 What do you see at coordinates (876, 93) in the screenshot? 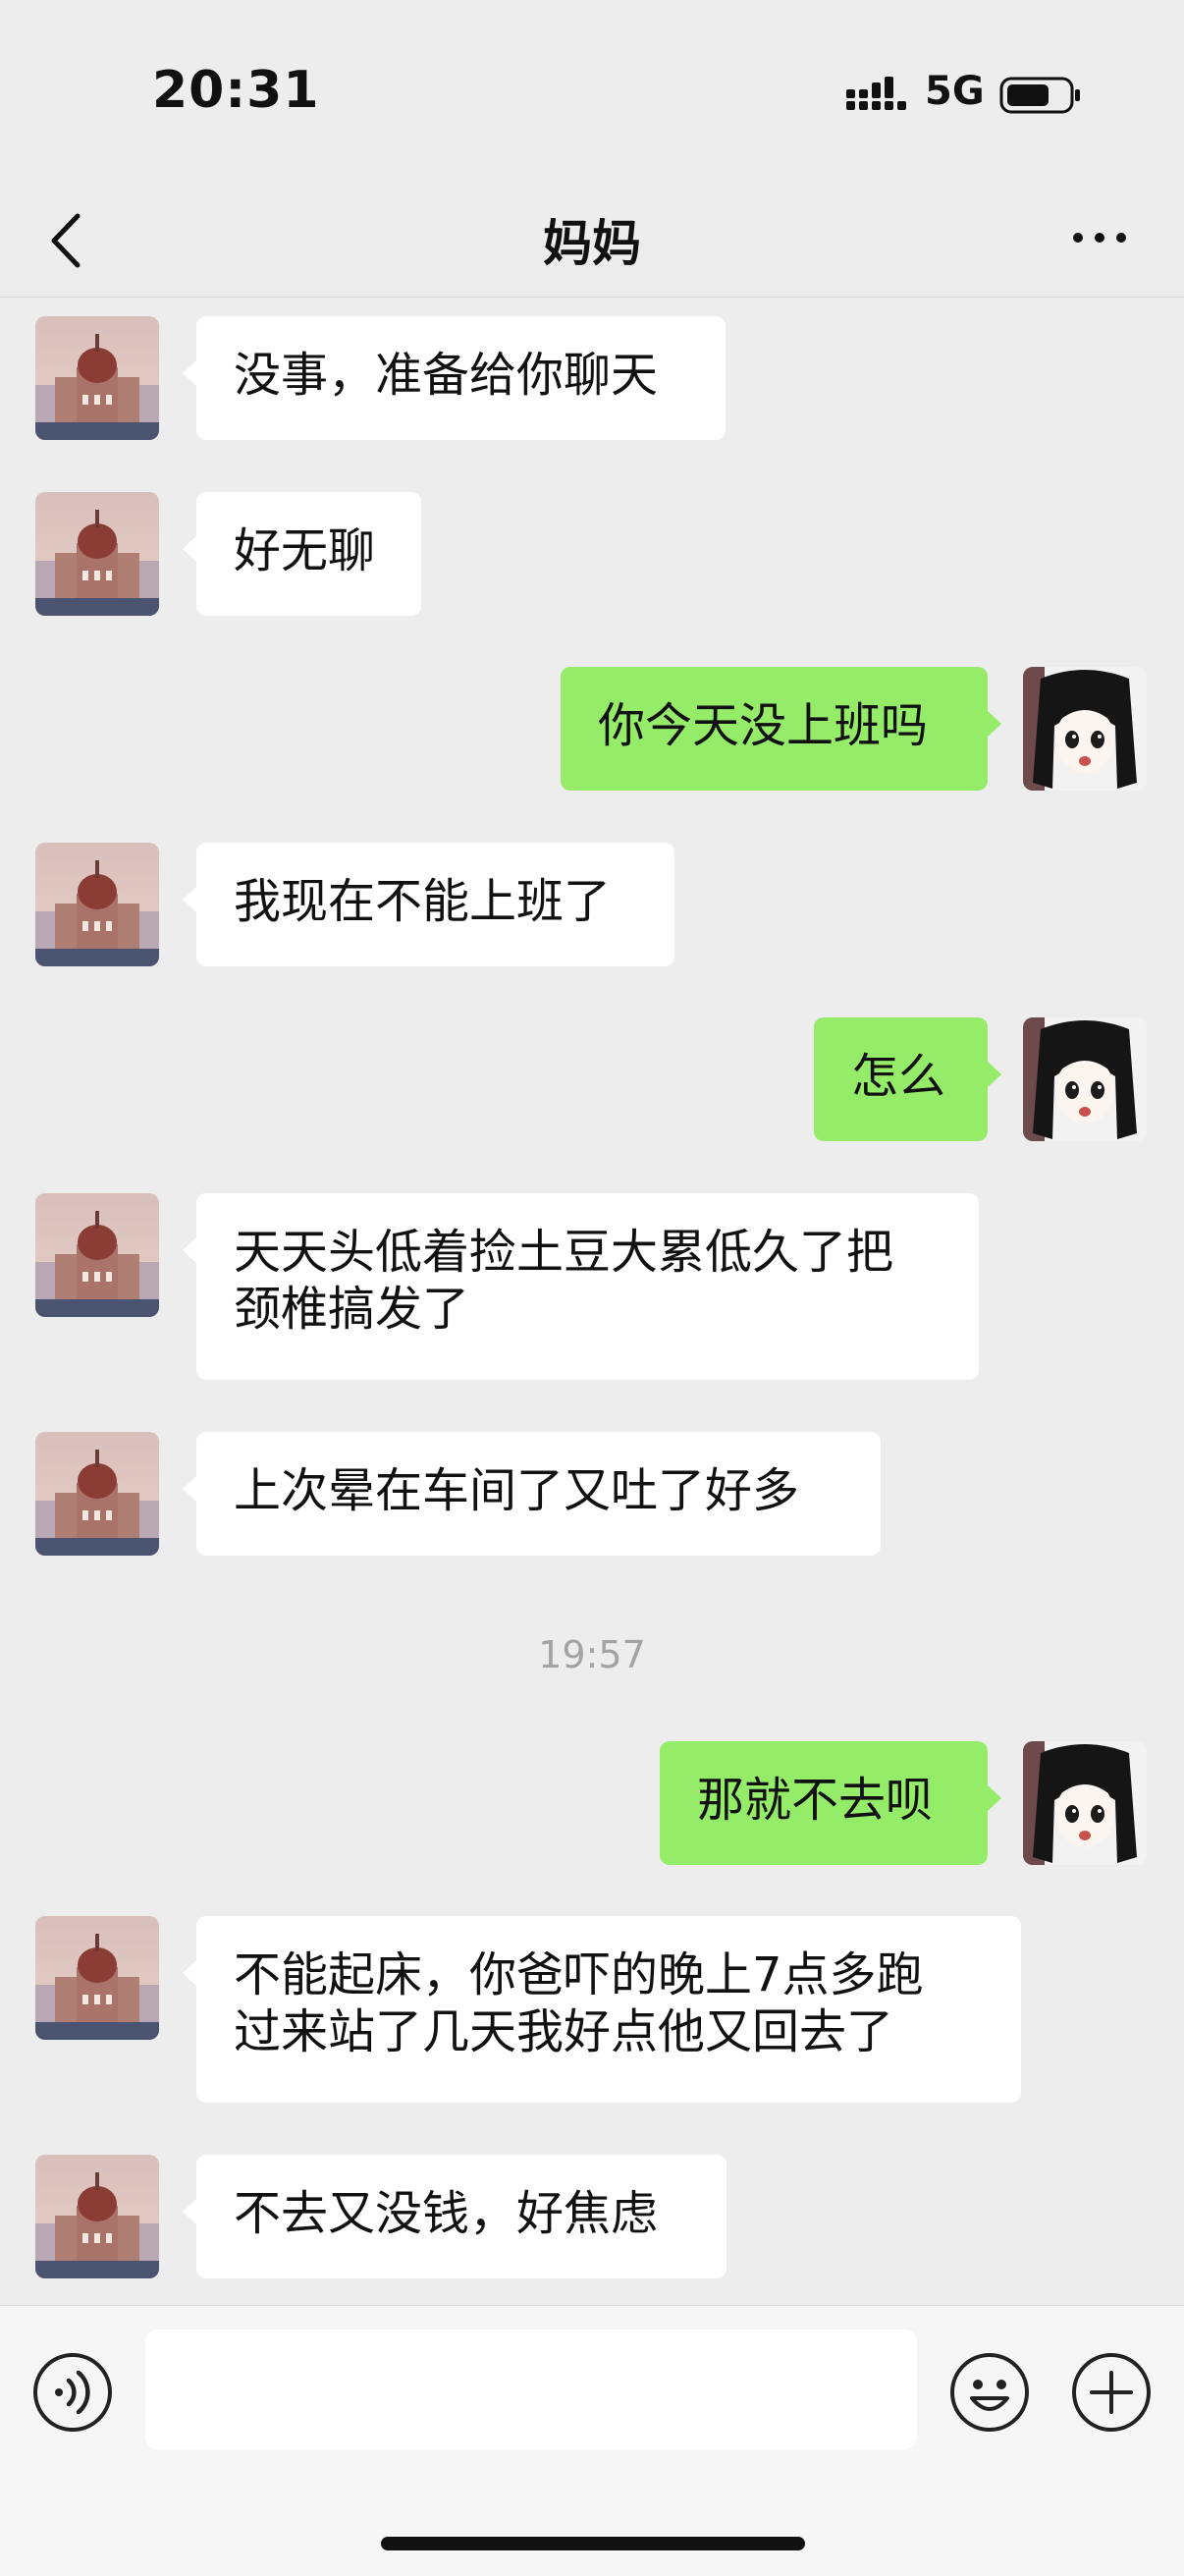
I see `signal-icon` at bounding box center [876, 93].